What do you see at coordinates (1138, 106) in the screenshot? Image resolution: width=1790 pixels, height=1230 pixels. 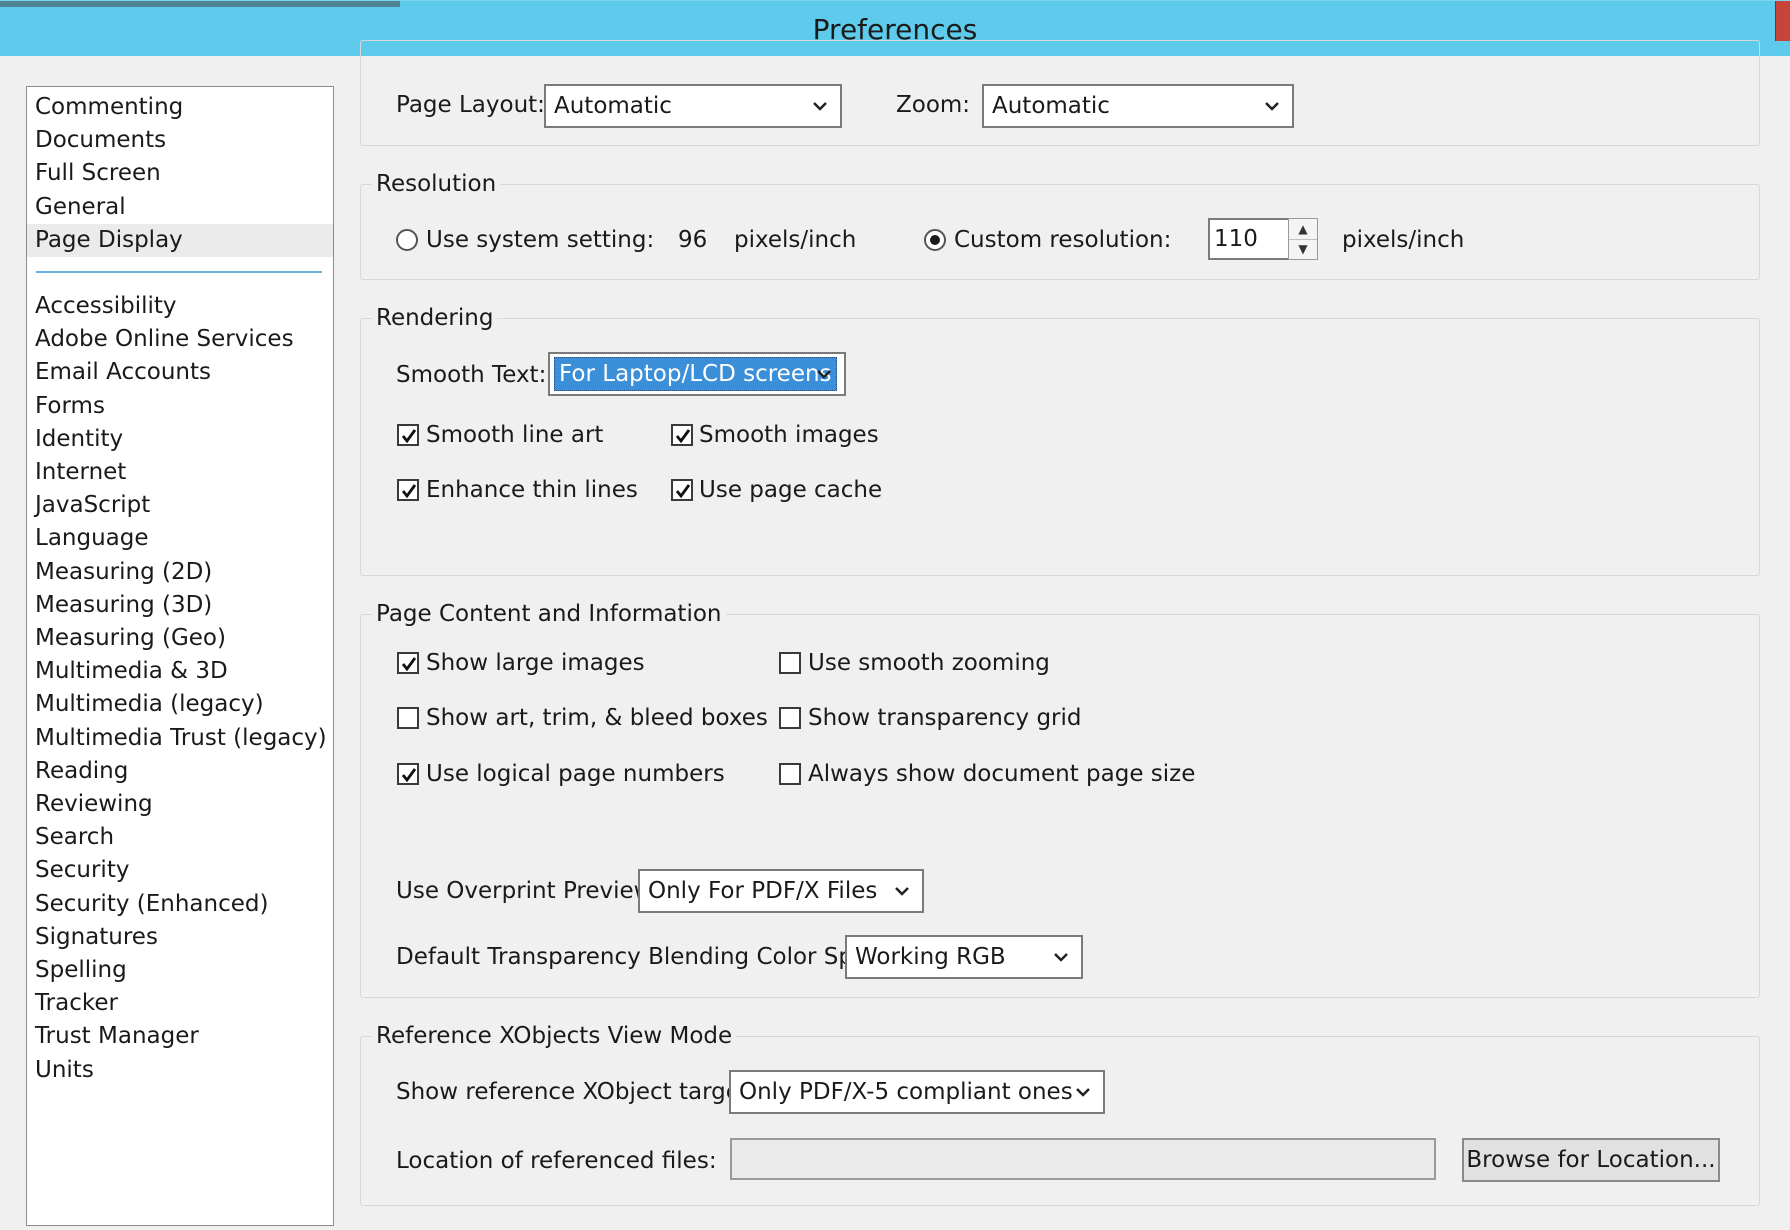 I see `zoom-dropdown: Automatic` at bounding box center [1138, 106].